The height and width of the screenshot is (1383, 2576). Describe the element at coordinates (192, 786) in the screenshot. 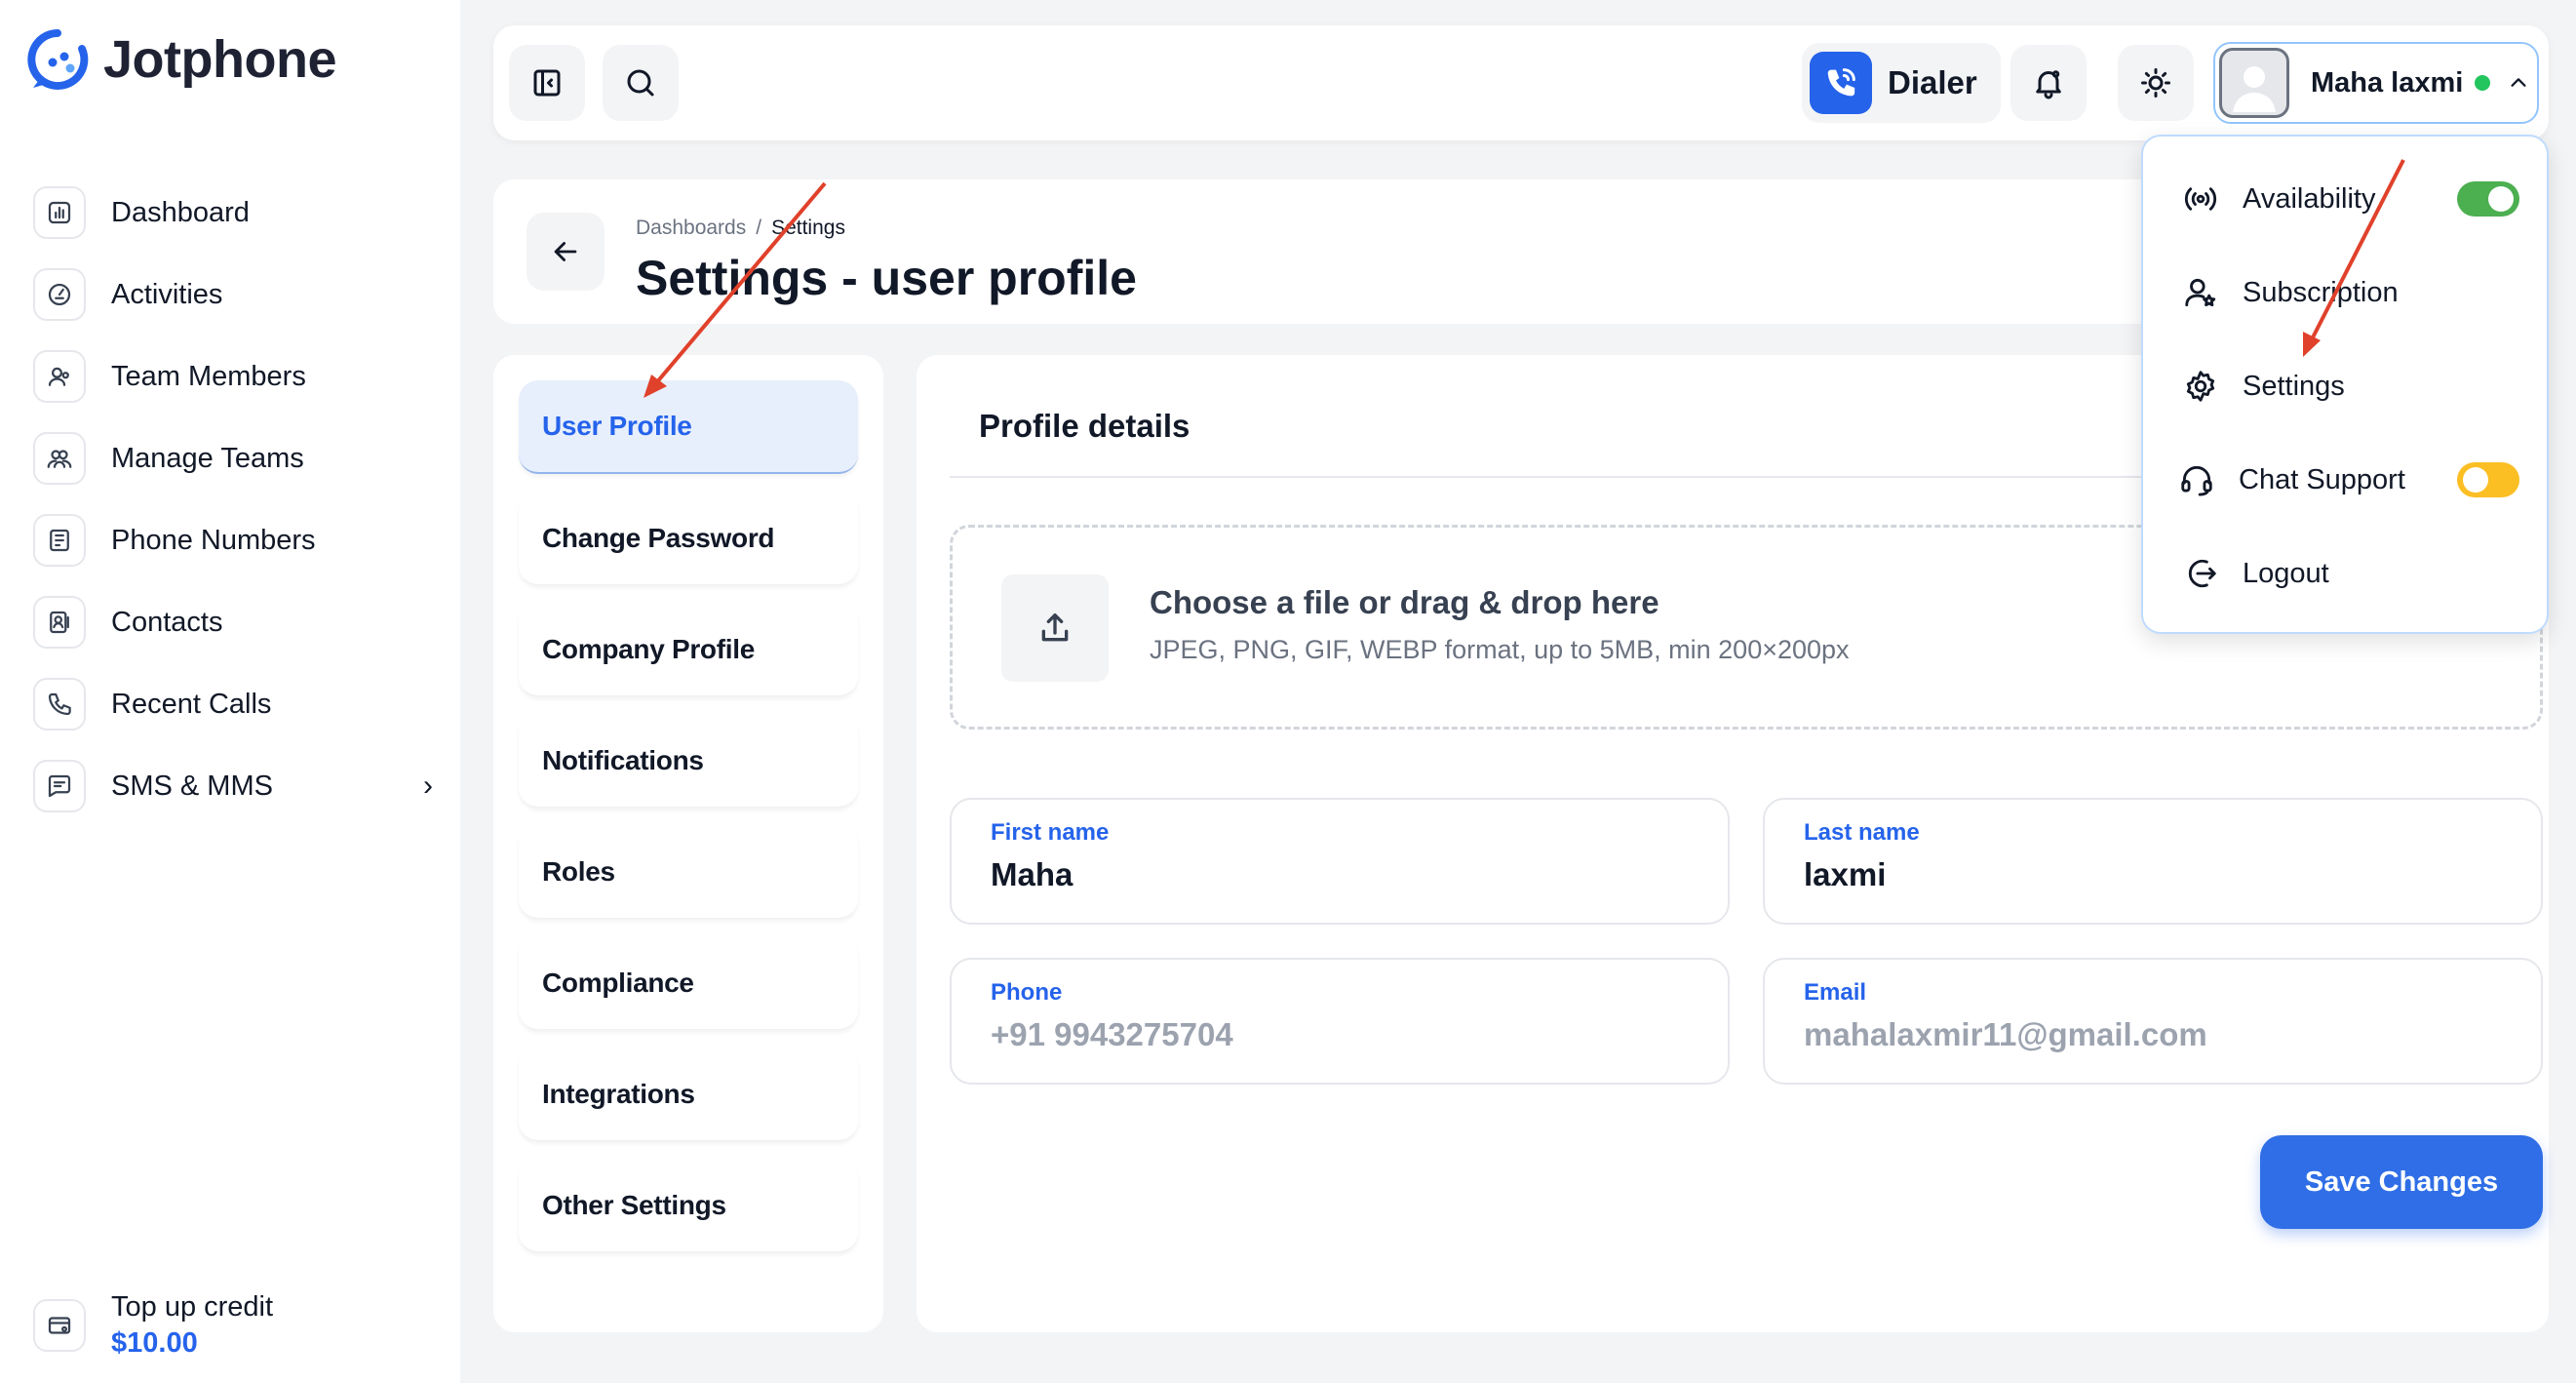

I see `sidebar-item-label: SMS & MMS` at that location.